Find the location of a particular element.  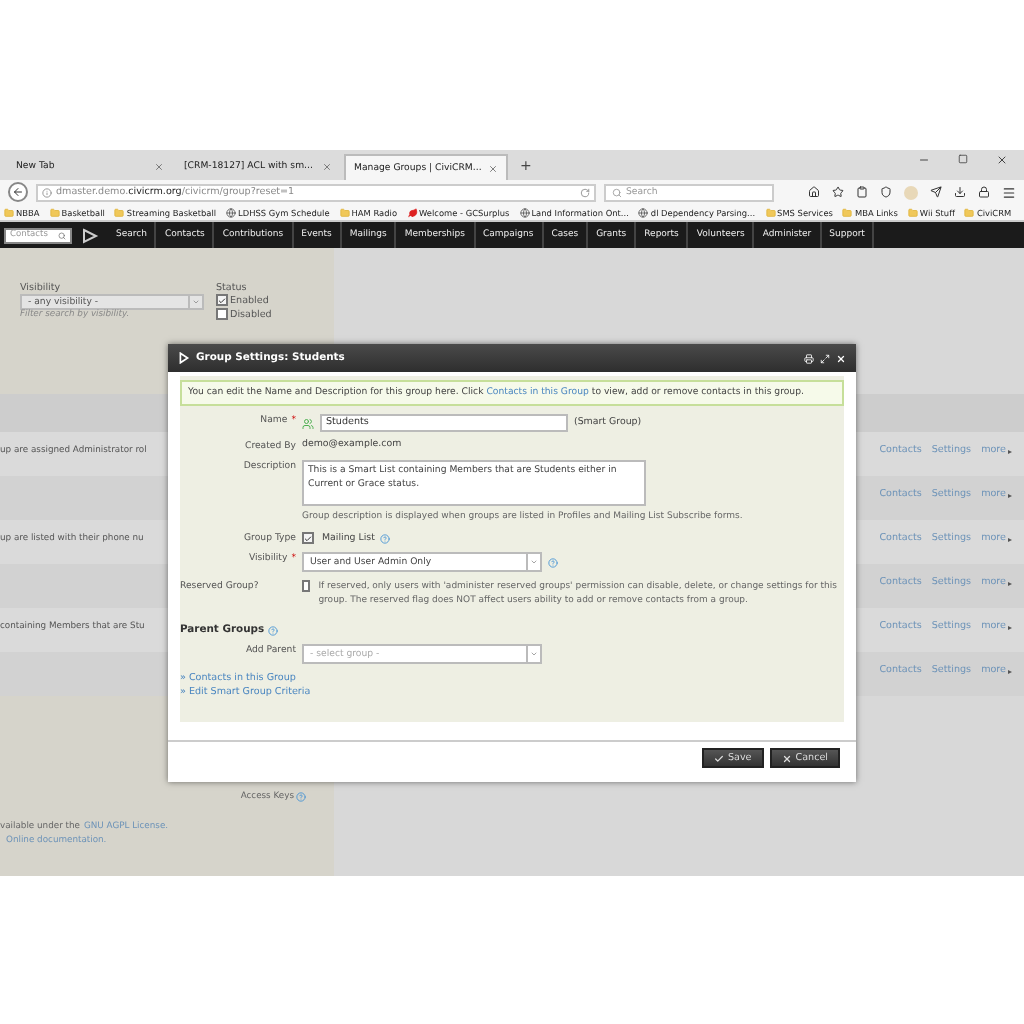

users-icon is located at coordinates (308, 423).